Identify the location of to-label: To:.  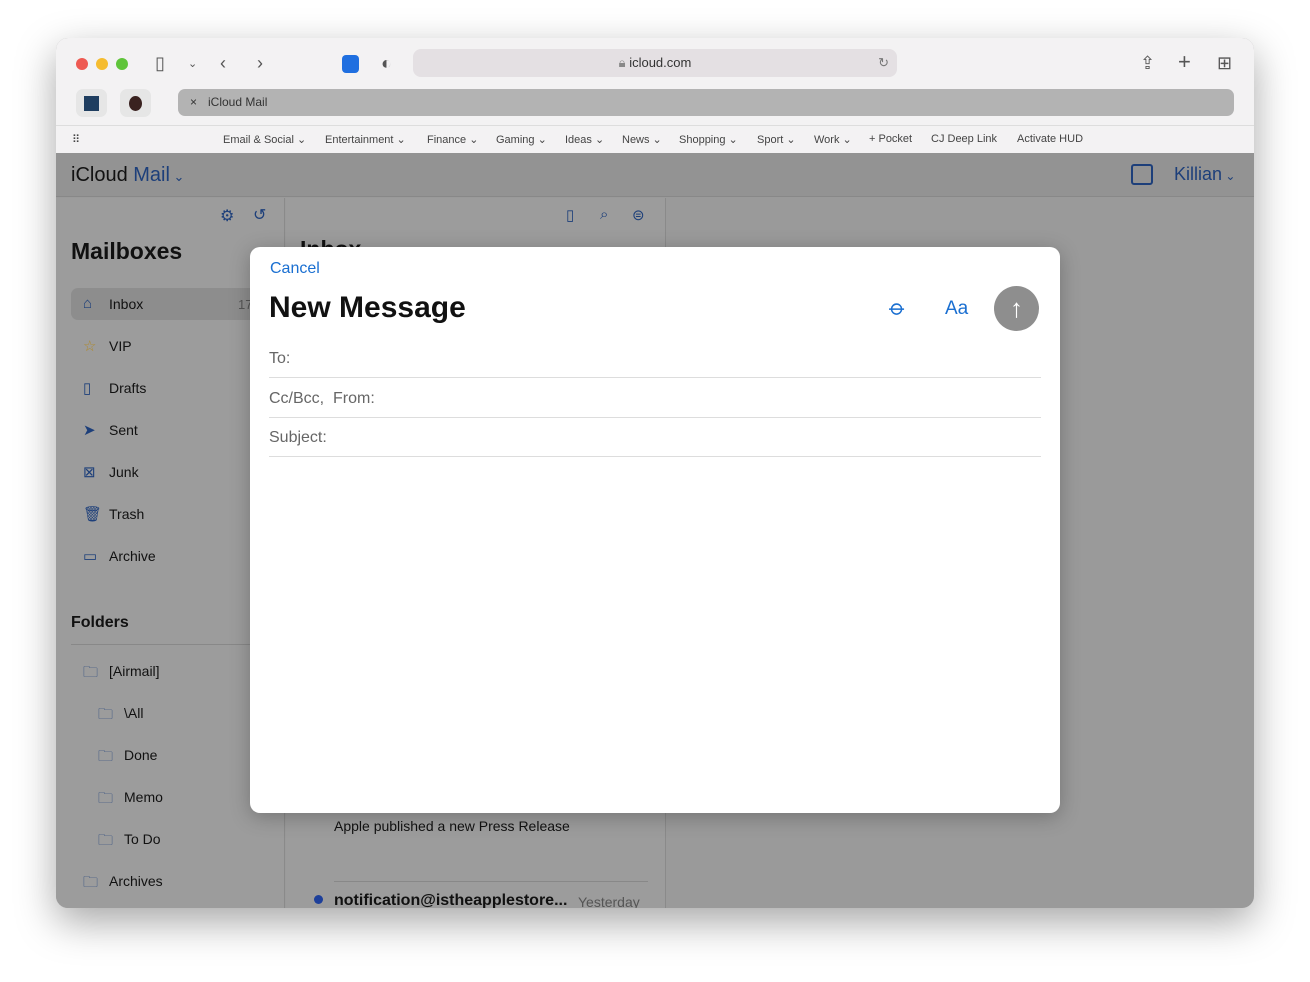
(280, 358).